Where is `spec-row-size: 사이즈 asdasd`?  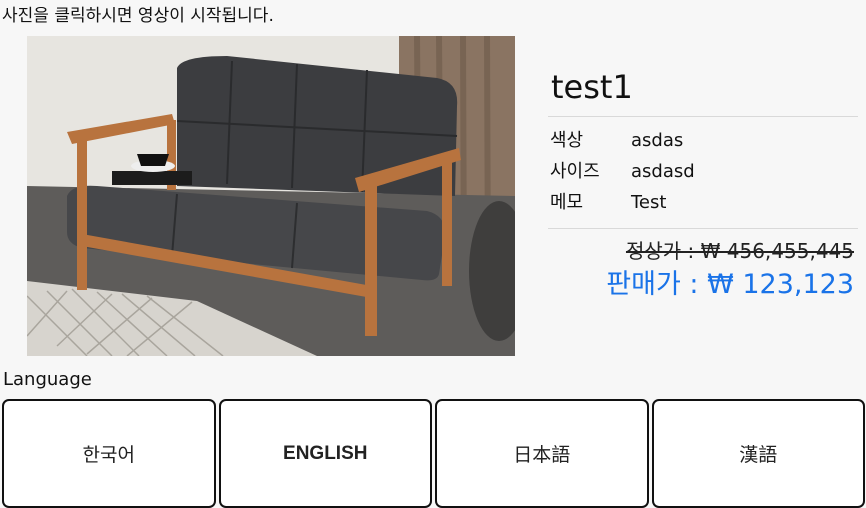 spec-row-size: 사이즈 asdasd is located at coordinates (703, 171).